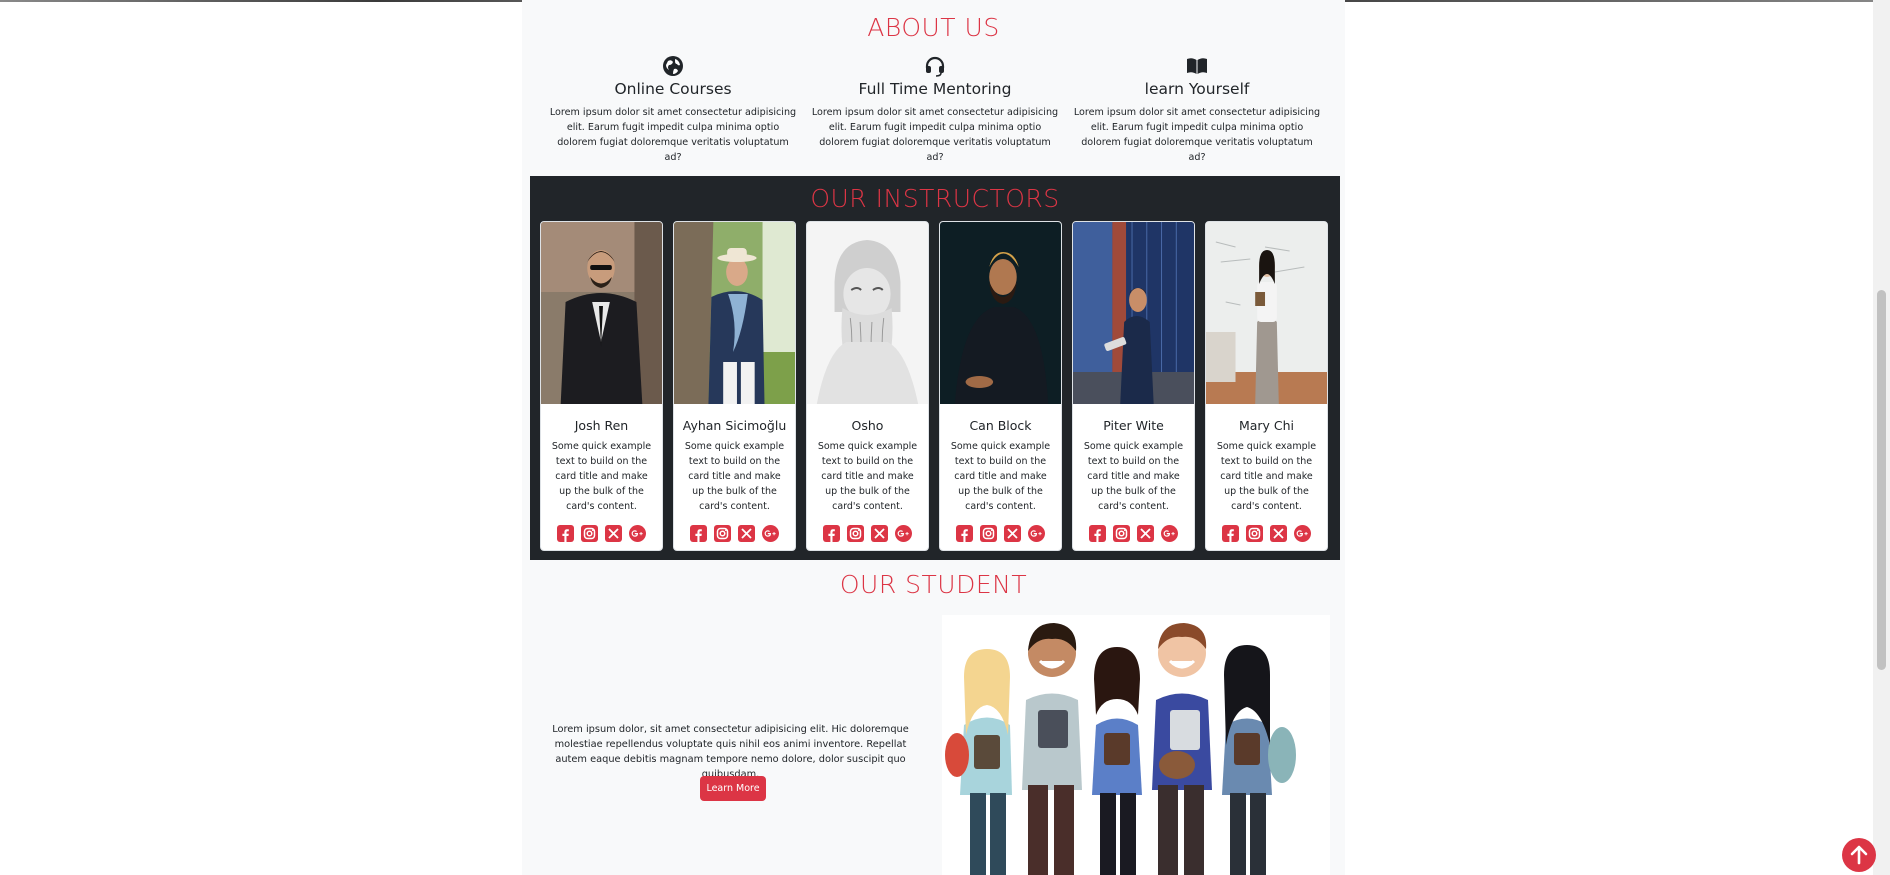 The width and height of the screenshot is (1890, 875). What do you see at coordinates (733, 788) in the screenshot?
I see `learn-more-button: Learn More` at bounding box center [733, 788].